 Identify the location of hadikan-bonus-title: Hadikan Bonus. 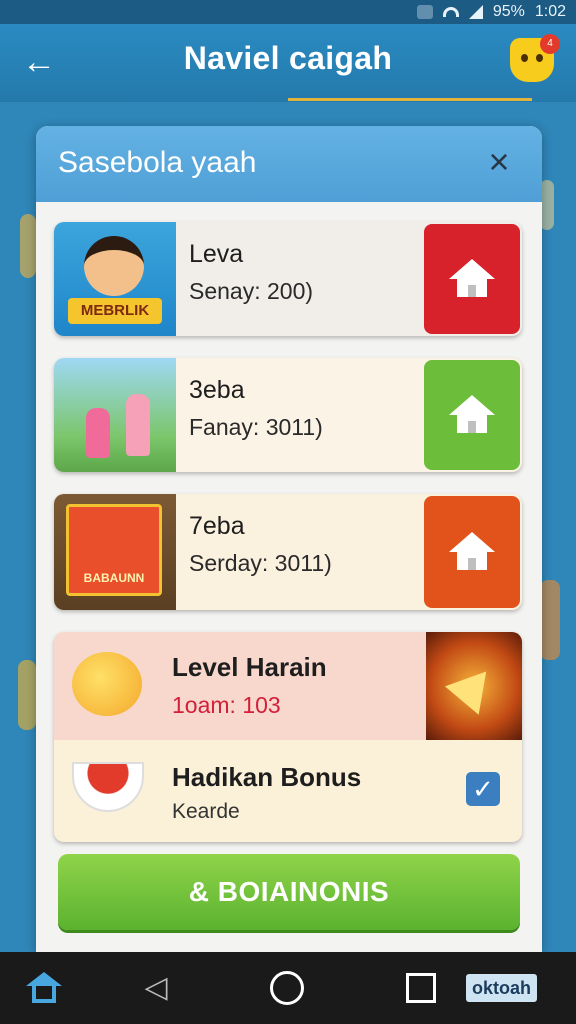
(267, 777).